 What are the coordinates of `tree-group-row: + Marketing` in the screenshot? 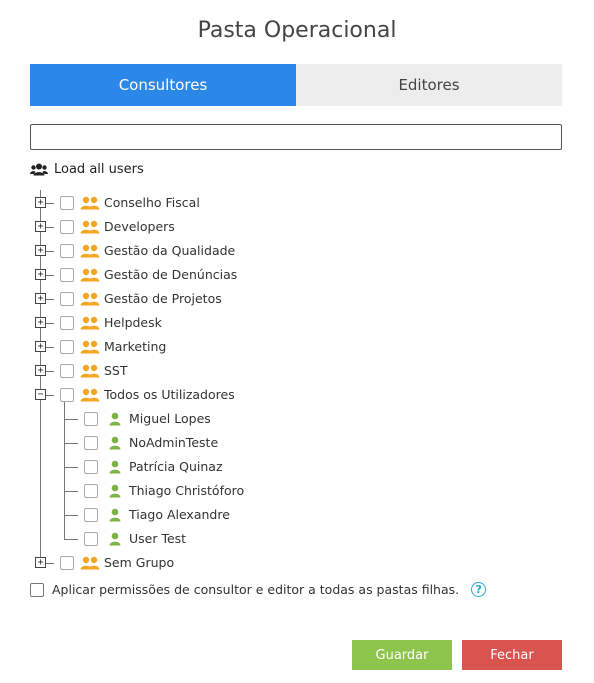 It's located at (297, 347).